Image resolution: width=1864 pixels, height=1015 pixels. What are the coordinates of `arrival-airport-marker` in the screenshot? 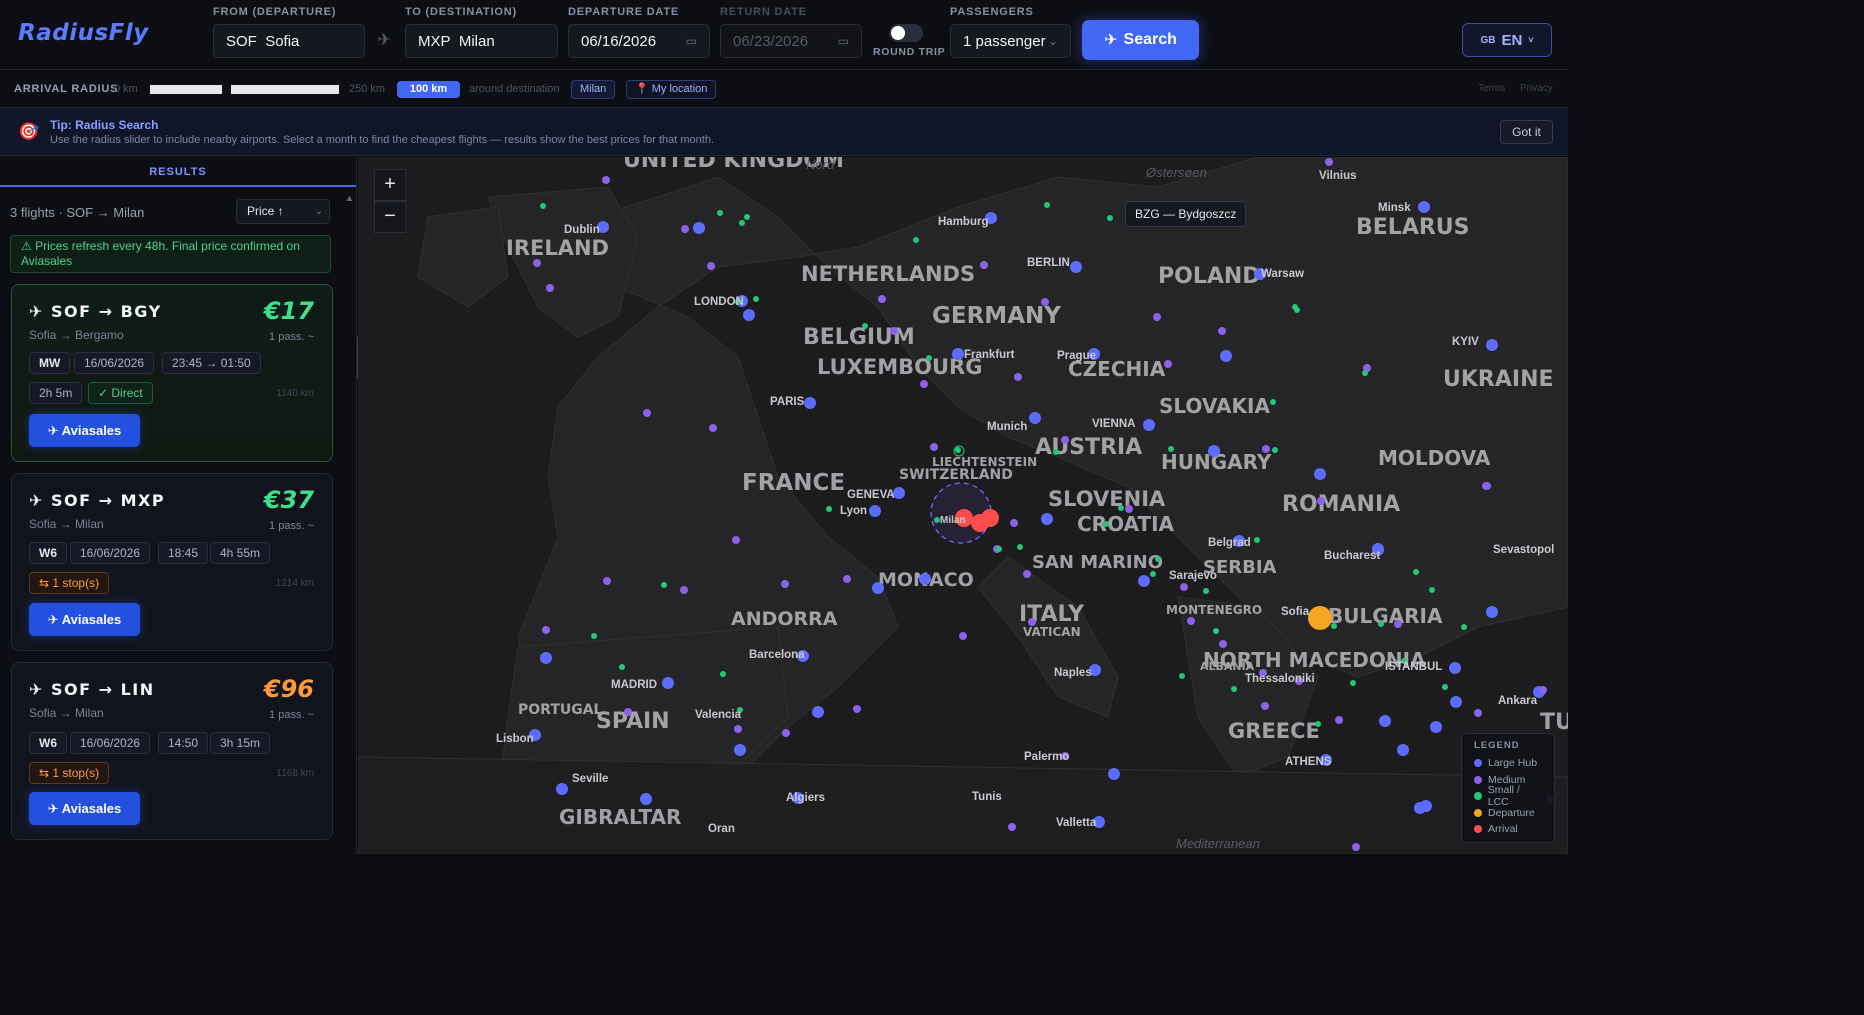 It's located at (990, 518).